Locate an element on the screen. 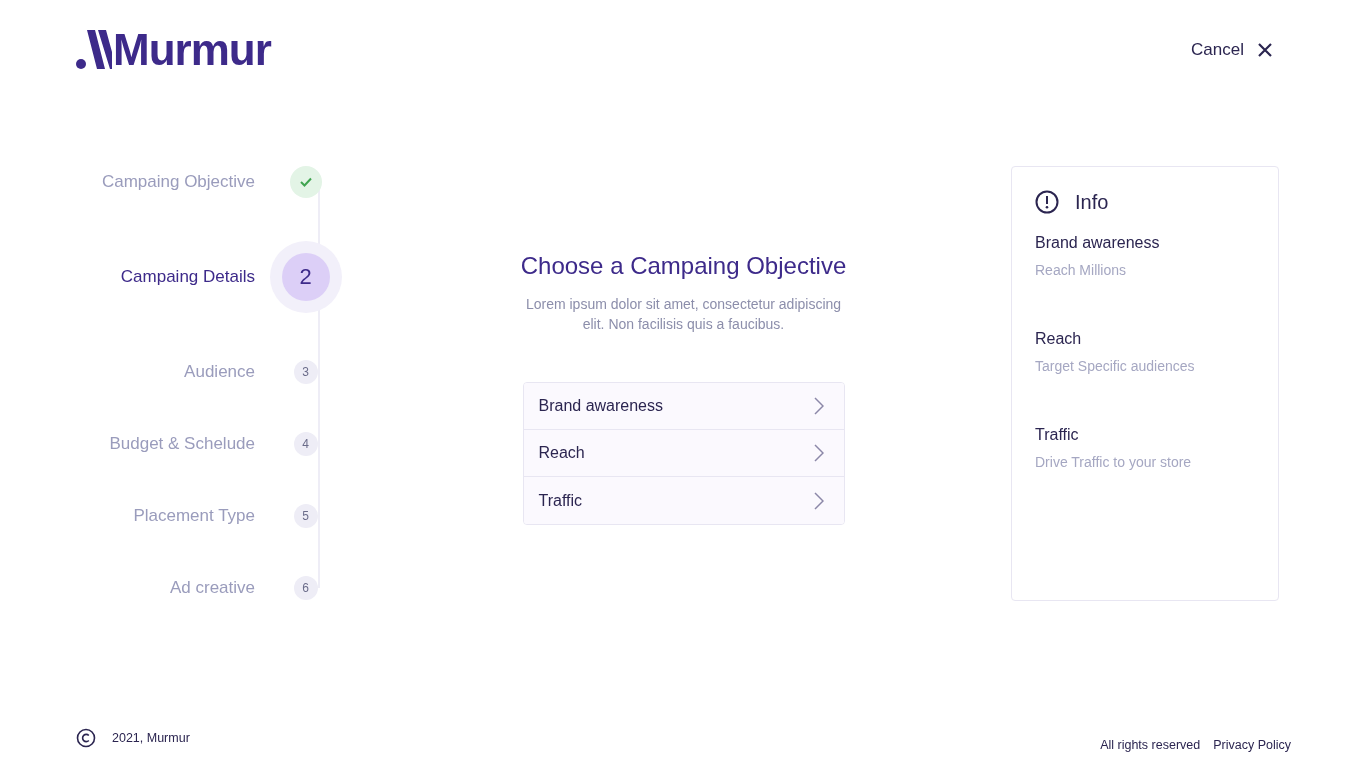 The width and height of the screenshot is (1366, 768). info-item-title: Brand awareness is located at coordinates (1098, 243).